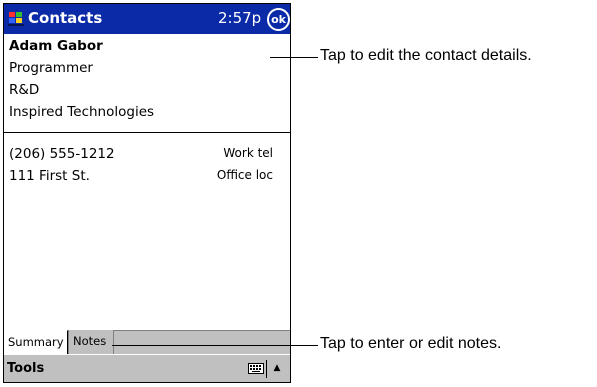 Image resolution: width=597 pixels, height=387 pixels. Describe the element at coordinates (16, 18) in the screenshot. I see `windows-flag-icon` at that location.